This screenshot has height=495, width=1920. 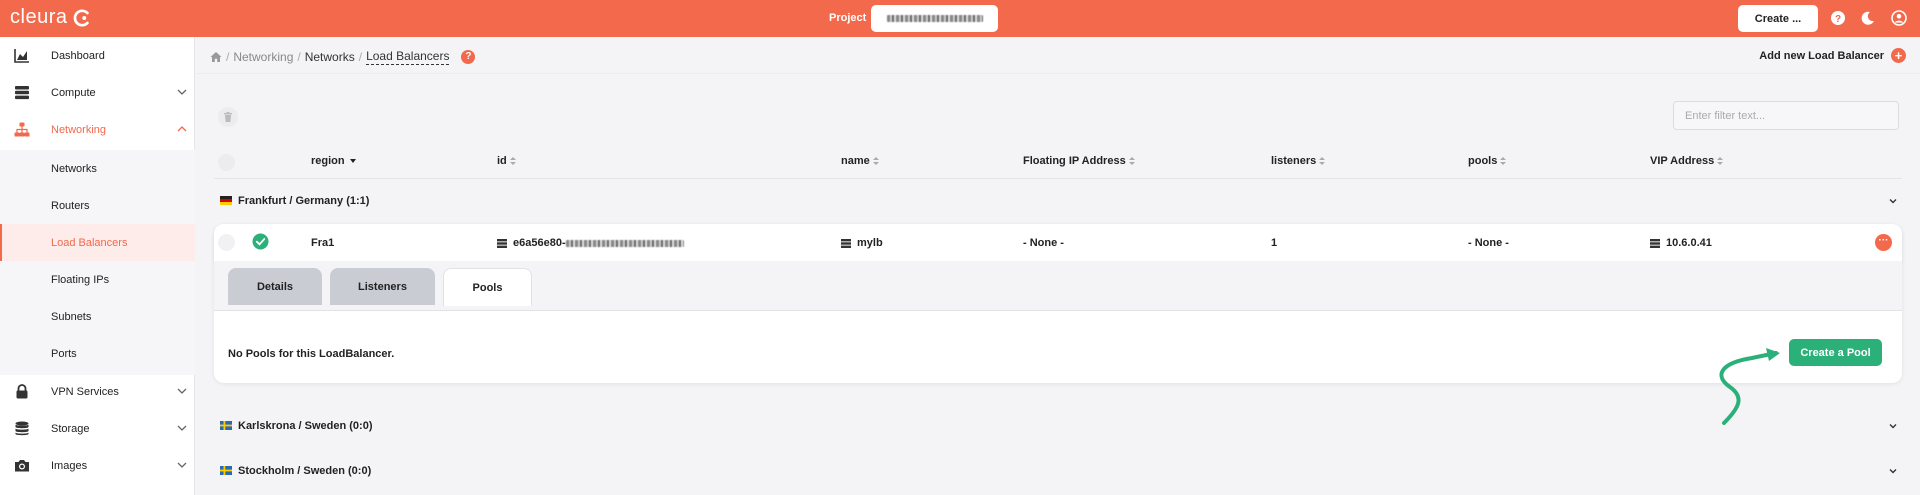 I want to click on sidebar-subitem-label: Subnets, so click(x=71, y=317).